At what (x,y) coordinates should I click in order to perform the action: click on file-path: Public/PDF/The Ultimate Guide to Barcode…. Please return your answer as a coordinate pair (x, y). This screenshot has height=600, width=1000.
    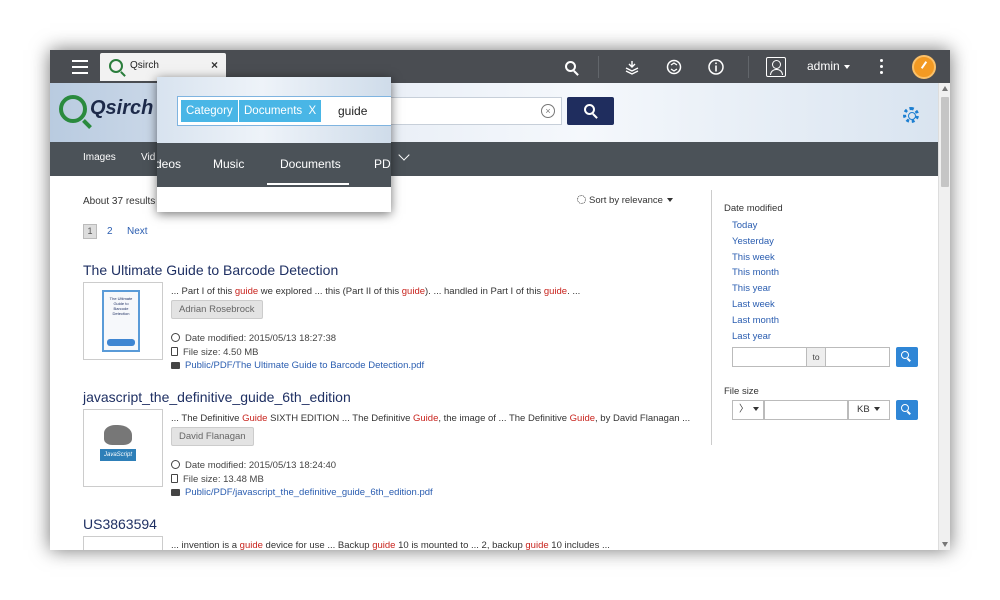
    Looking at the image, I should click on (297, 365).